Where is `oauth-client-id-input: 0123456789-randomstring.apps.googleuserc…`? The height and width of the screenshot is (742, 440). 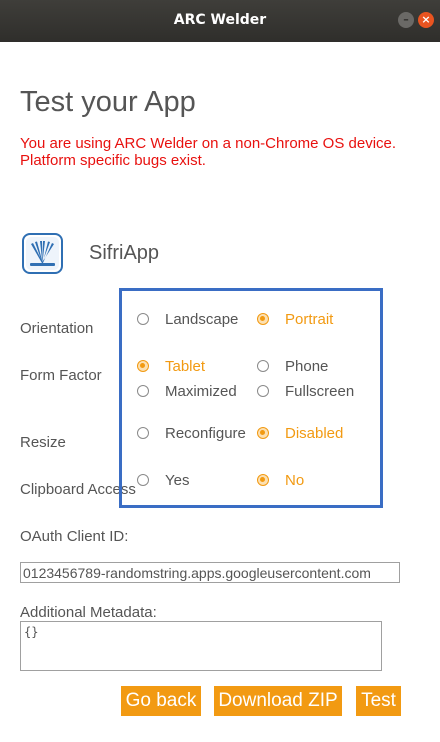 oauth-client-id-input: 0123456789-randomstring.apps.googleuserc… is located at coordinates (210, 572).